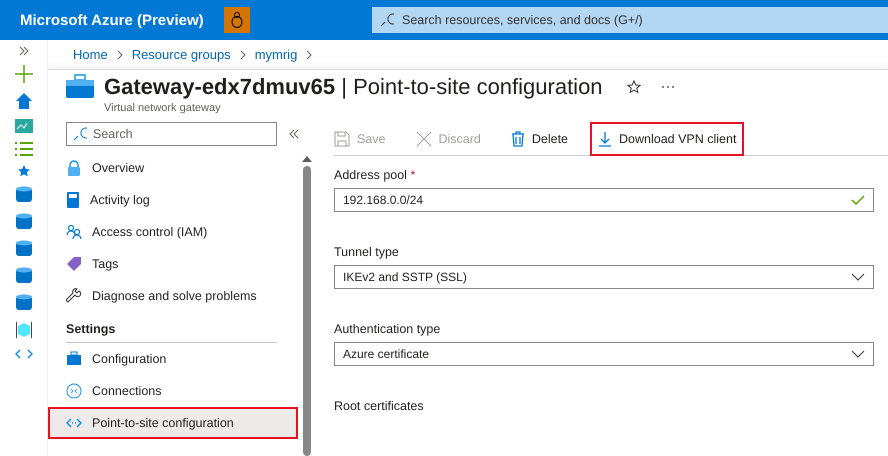 The image size is (888, 456). Describe the element at coordinates (379, 406) in the screenshot. I see `field-label: Root certificates` at that location.